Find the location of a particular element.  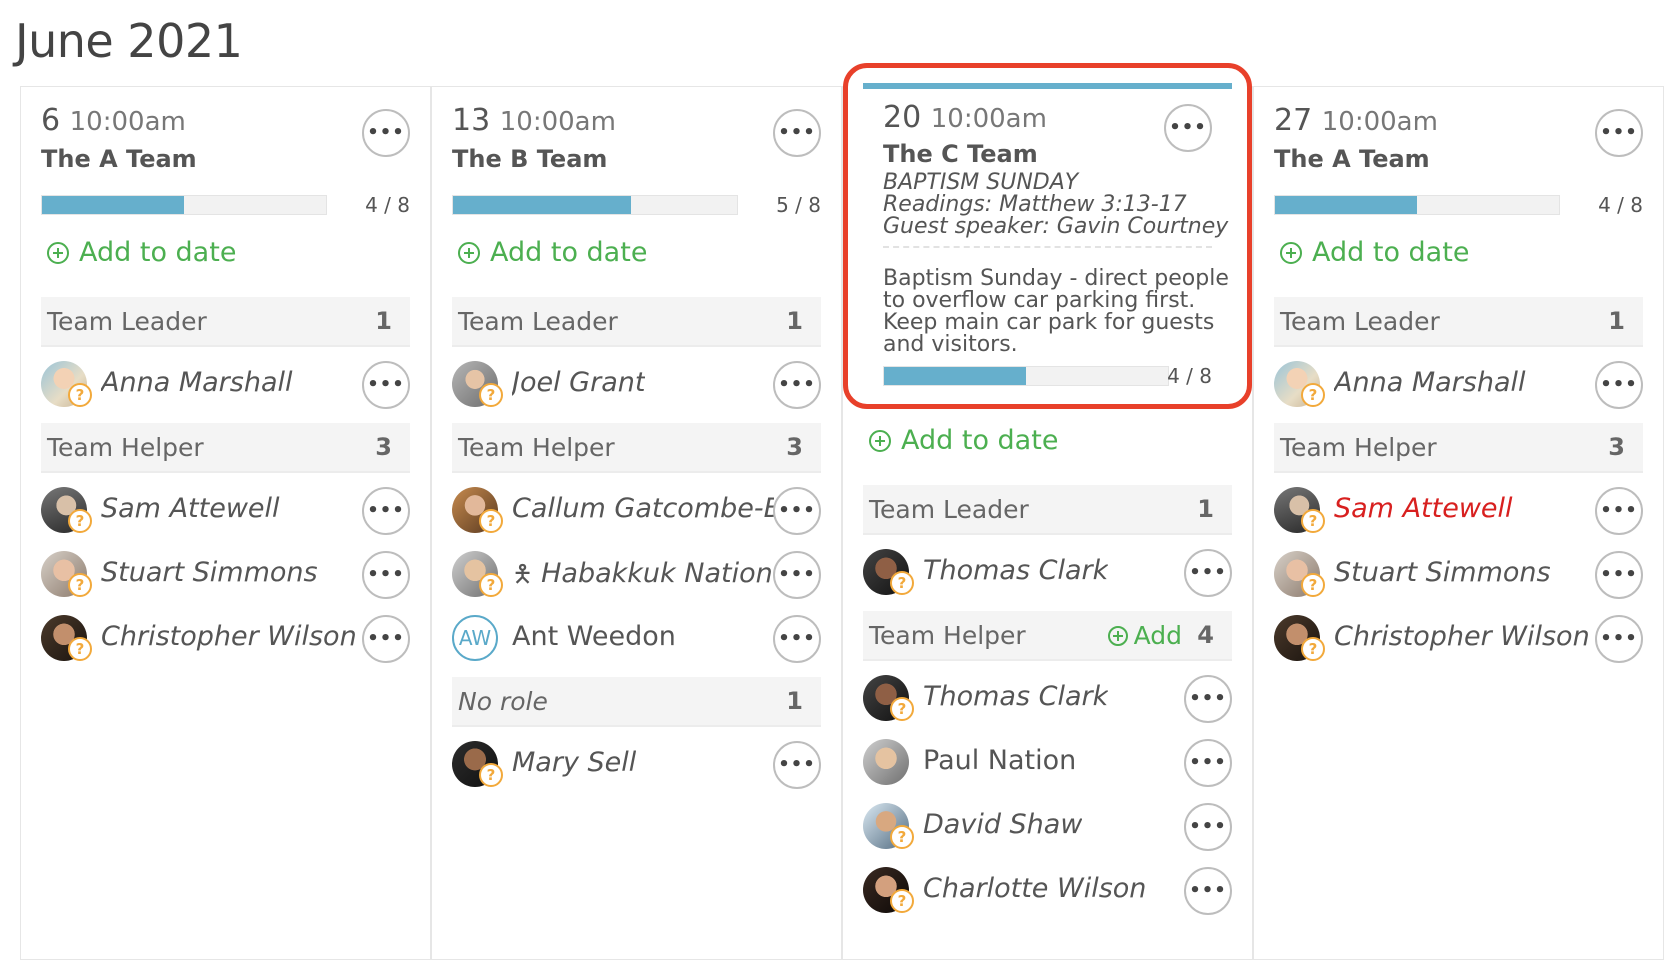

role-header-team-helper: Team Helper Add 4 is located at coordinates (1047, 636).